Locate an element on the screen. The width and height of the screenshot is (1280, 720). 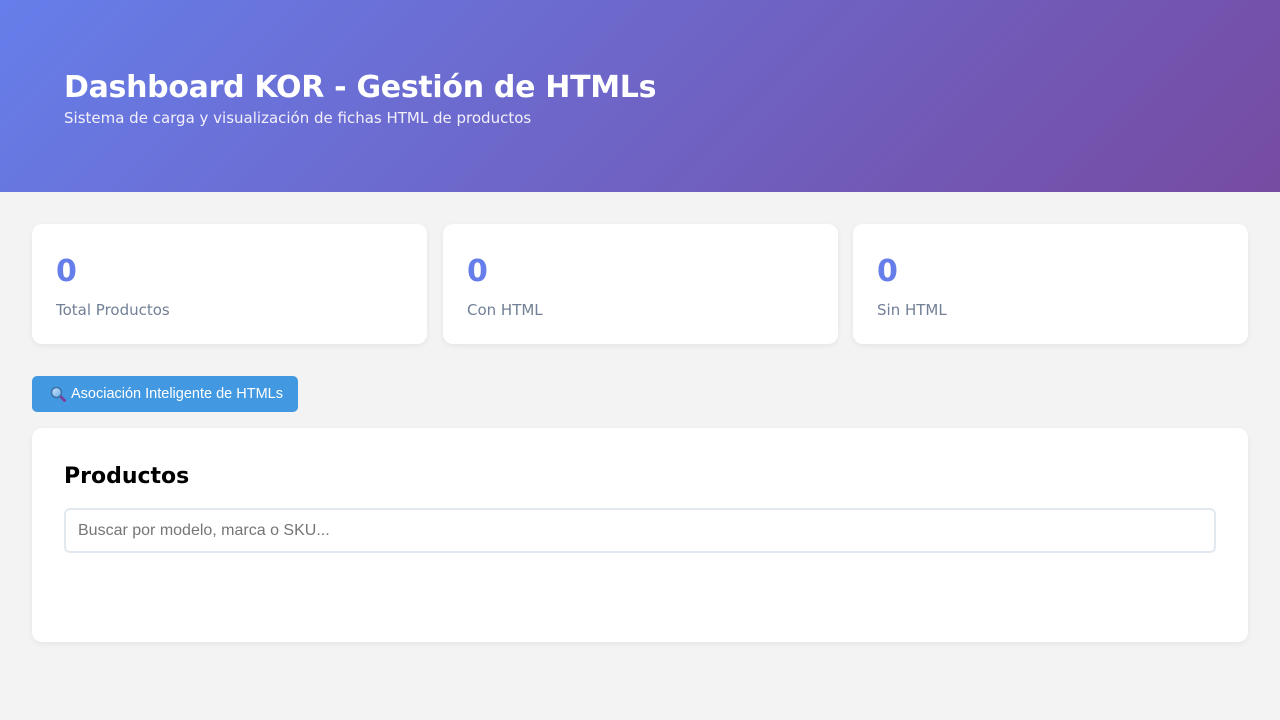
stat-label: Sin HTML is located at coordinates (912, 310).